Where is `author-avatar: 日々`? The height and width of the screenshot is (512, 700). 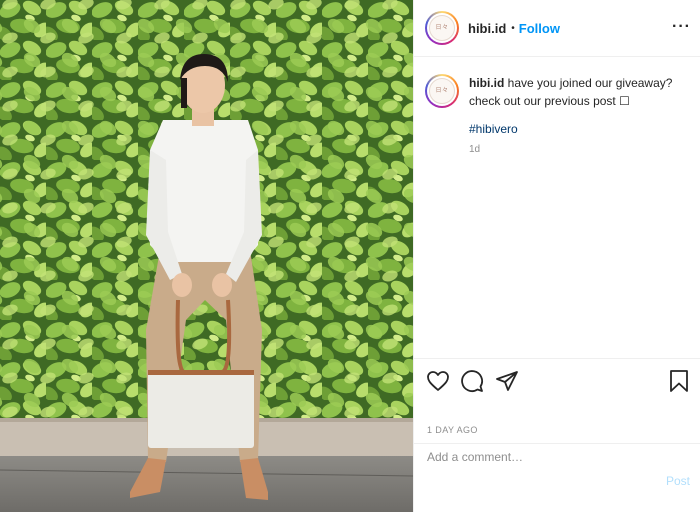
author-avatar: 日々 is located at coordinates (442, 28).